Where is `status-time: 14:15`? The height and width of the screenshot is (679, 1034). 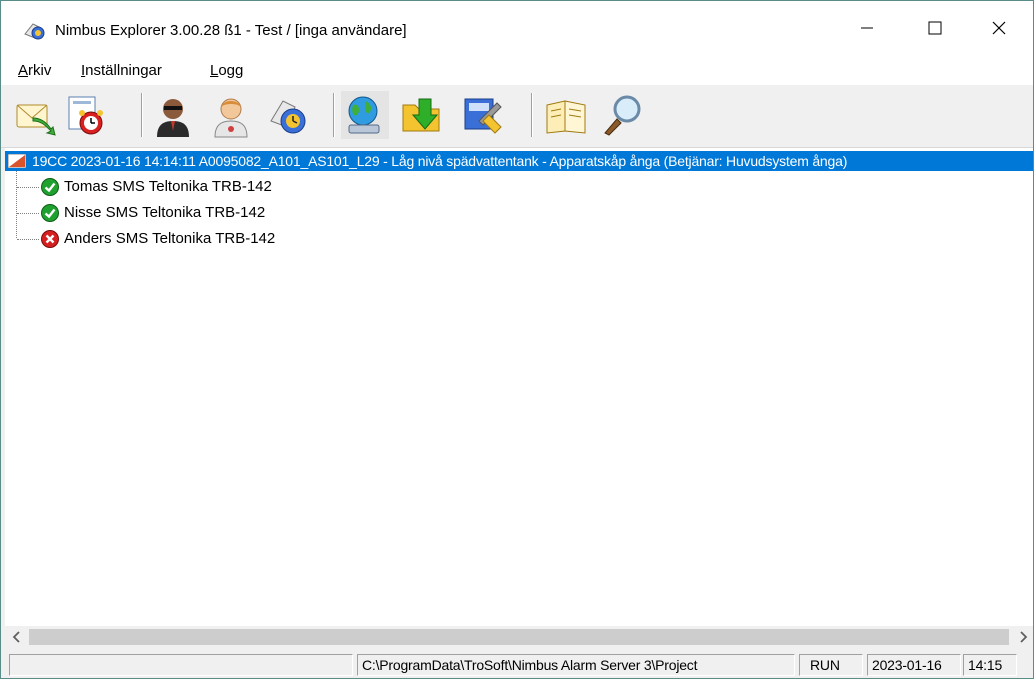
status-time: 14:15 is located at coordinates (990, 665).